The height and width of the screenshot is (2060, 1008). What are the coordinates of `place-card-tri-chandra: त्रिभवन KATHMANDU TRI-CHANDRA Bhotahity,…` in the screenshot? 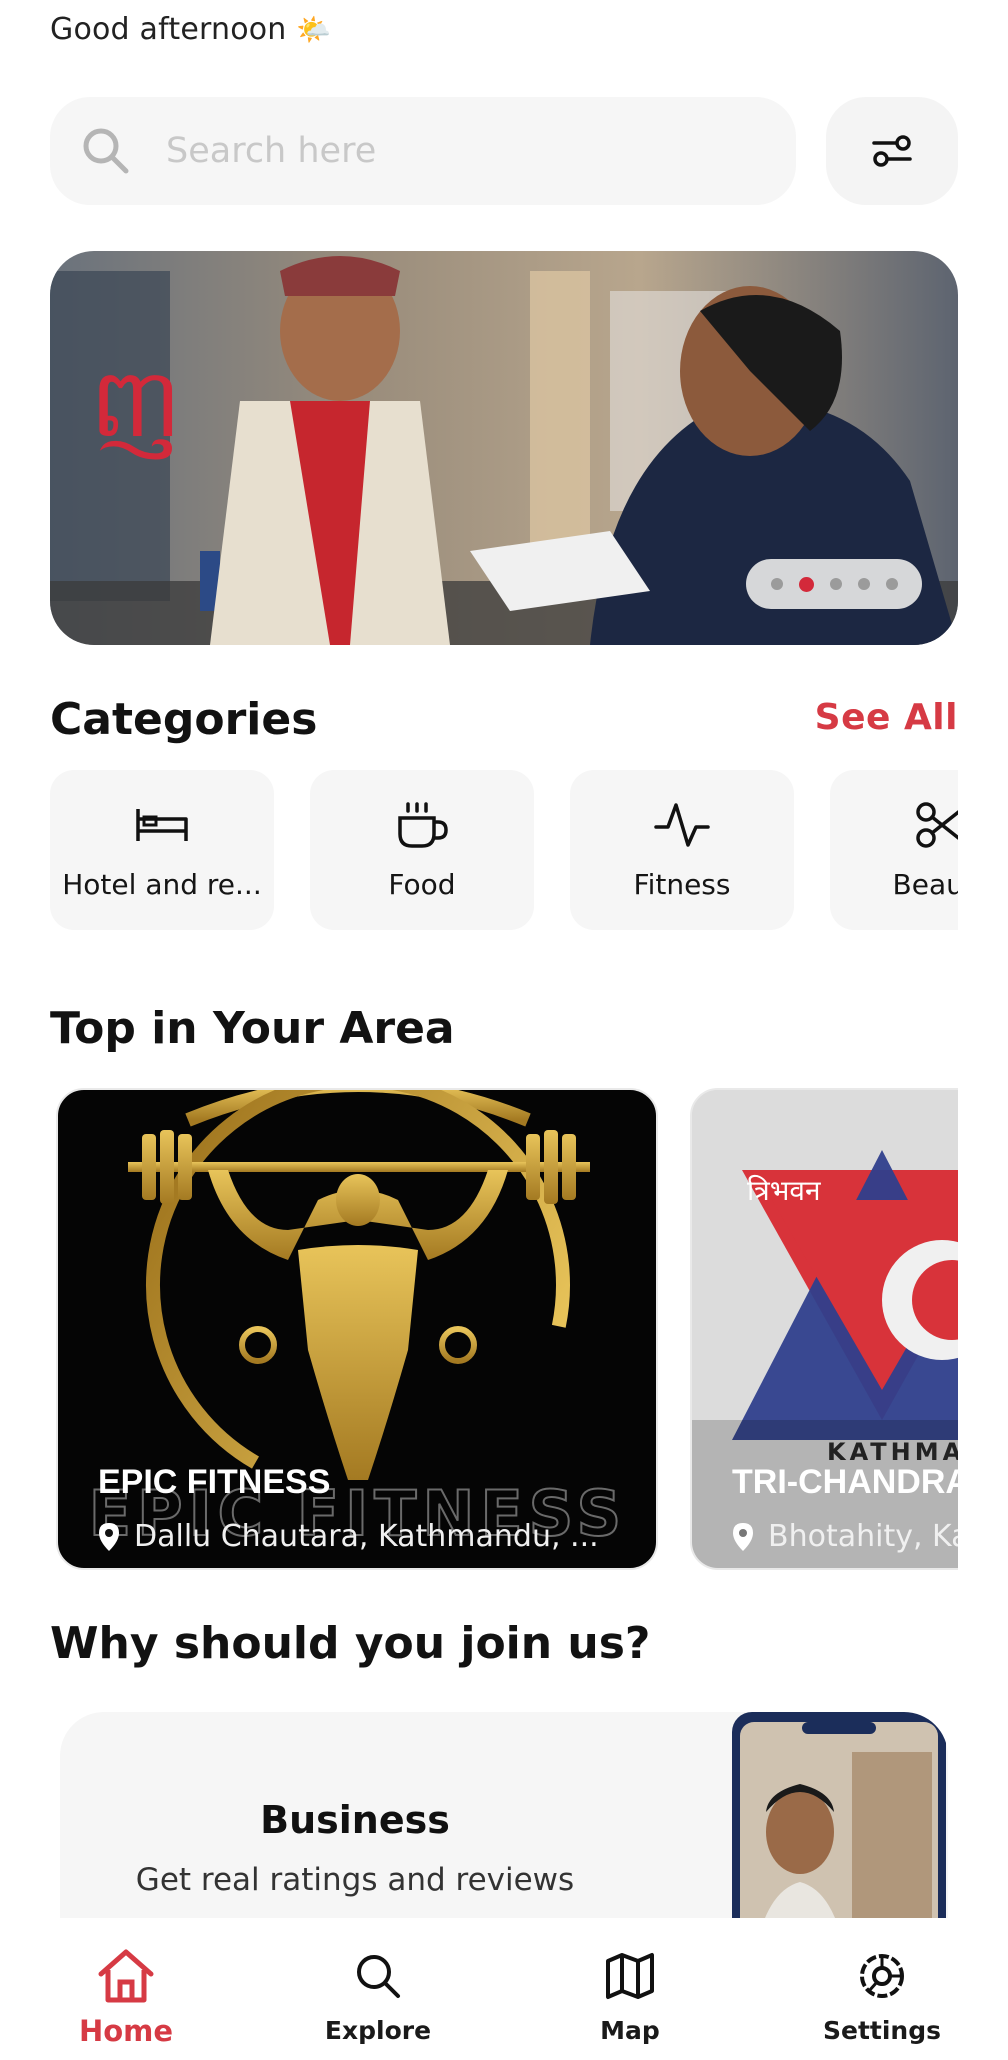 It's located at (824, 1329).